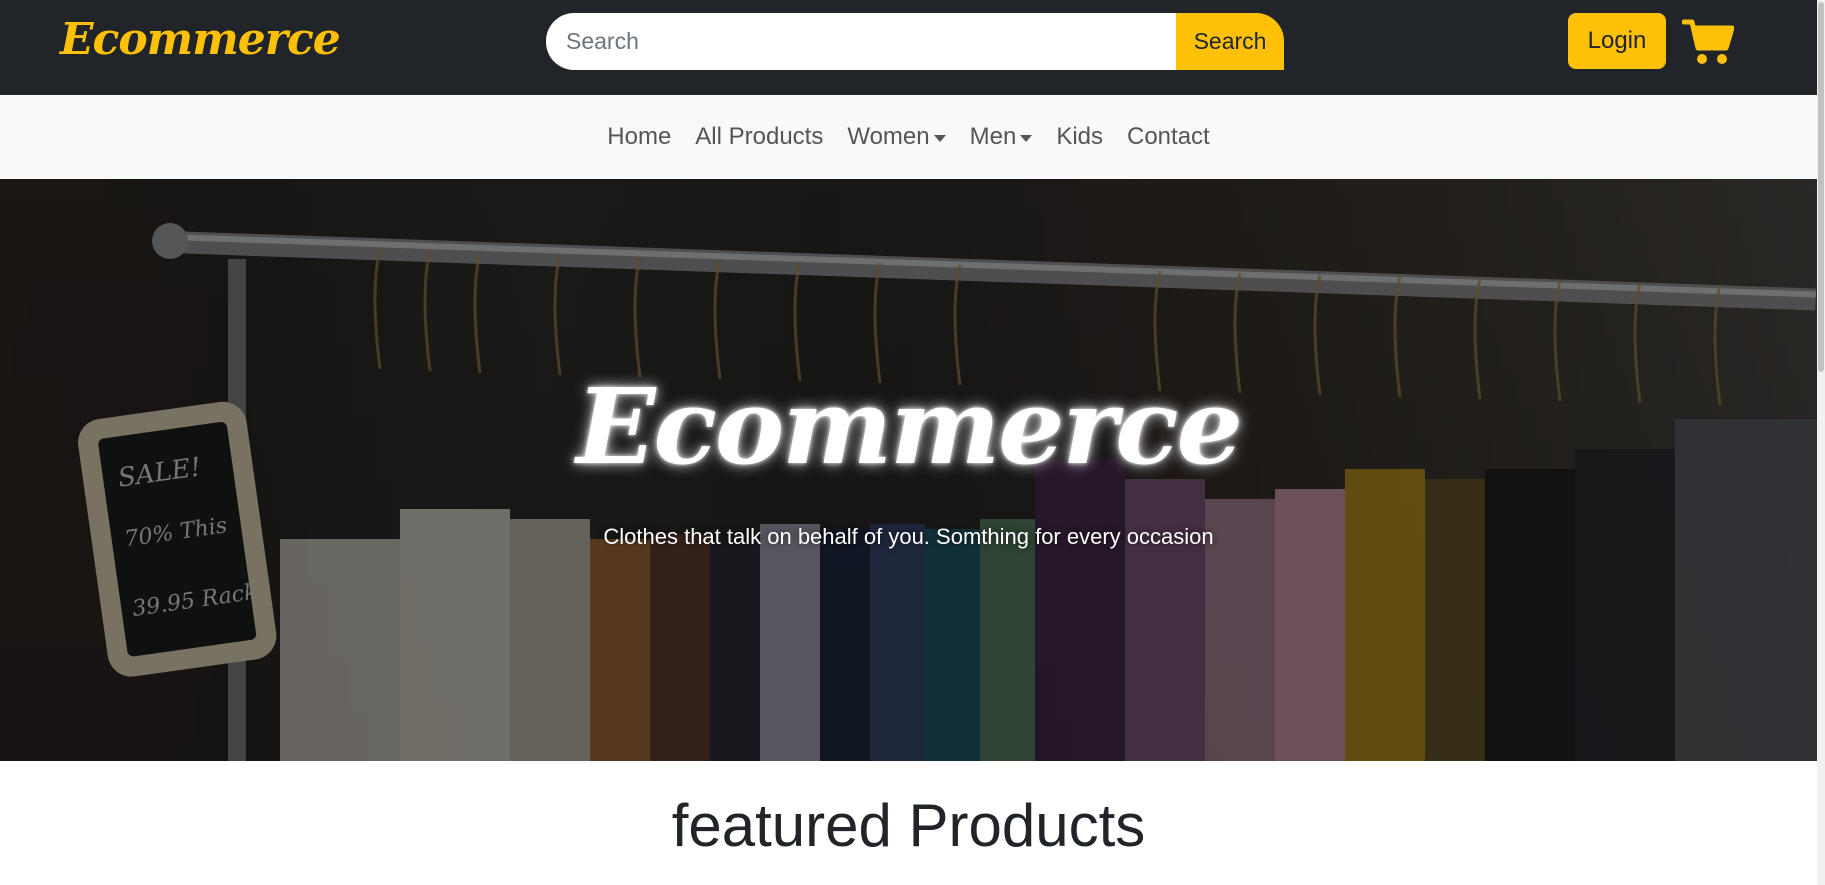 The width and height of the screenshot is (1825, 885). What do you see at coordinates (1230, 41) in the screenshot?
I see `search-button: Search` at bounding box center [1230, 41].